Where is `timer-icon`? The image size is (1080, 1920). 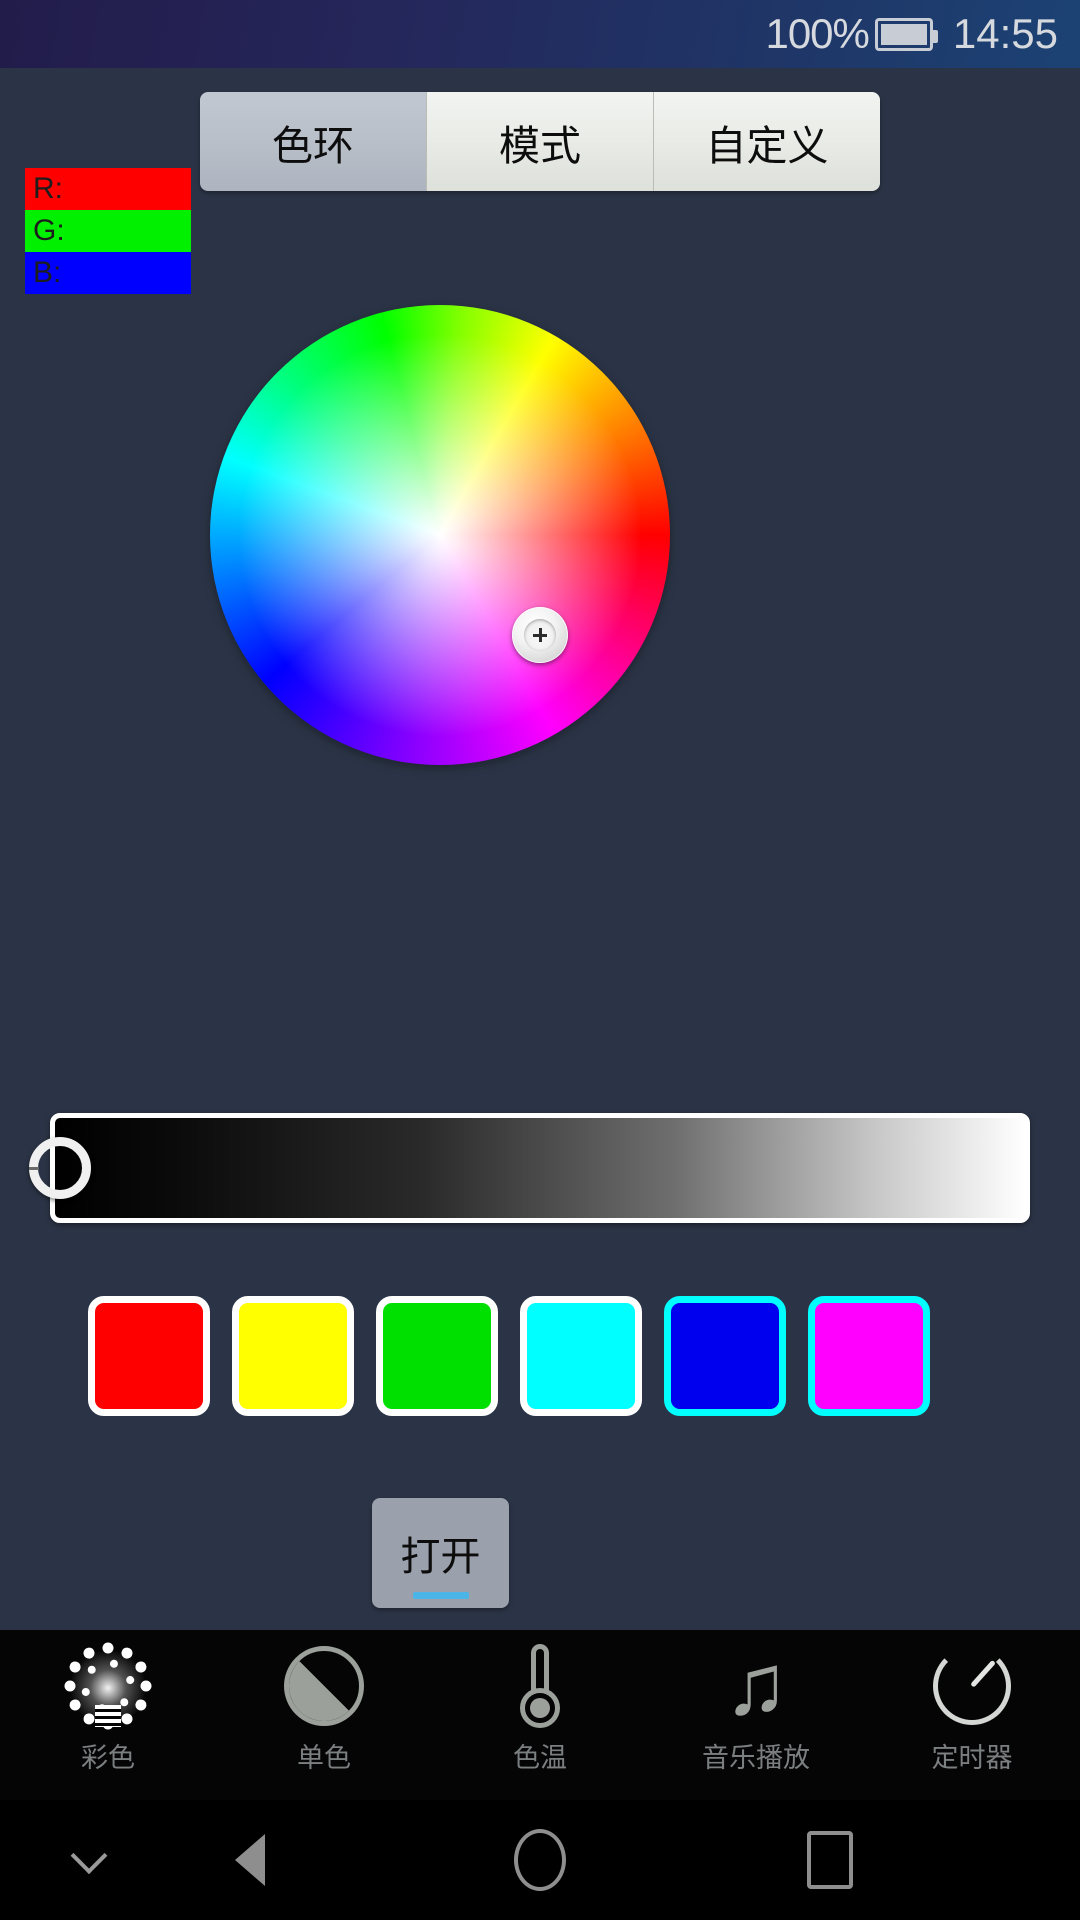 timer-icon is located at coordinates (972, 1686).